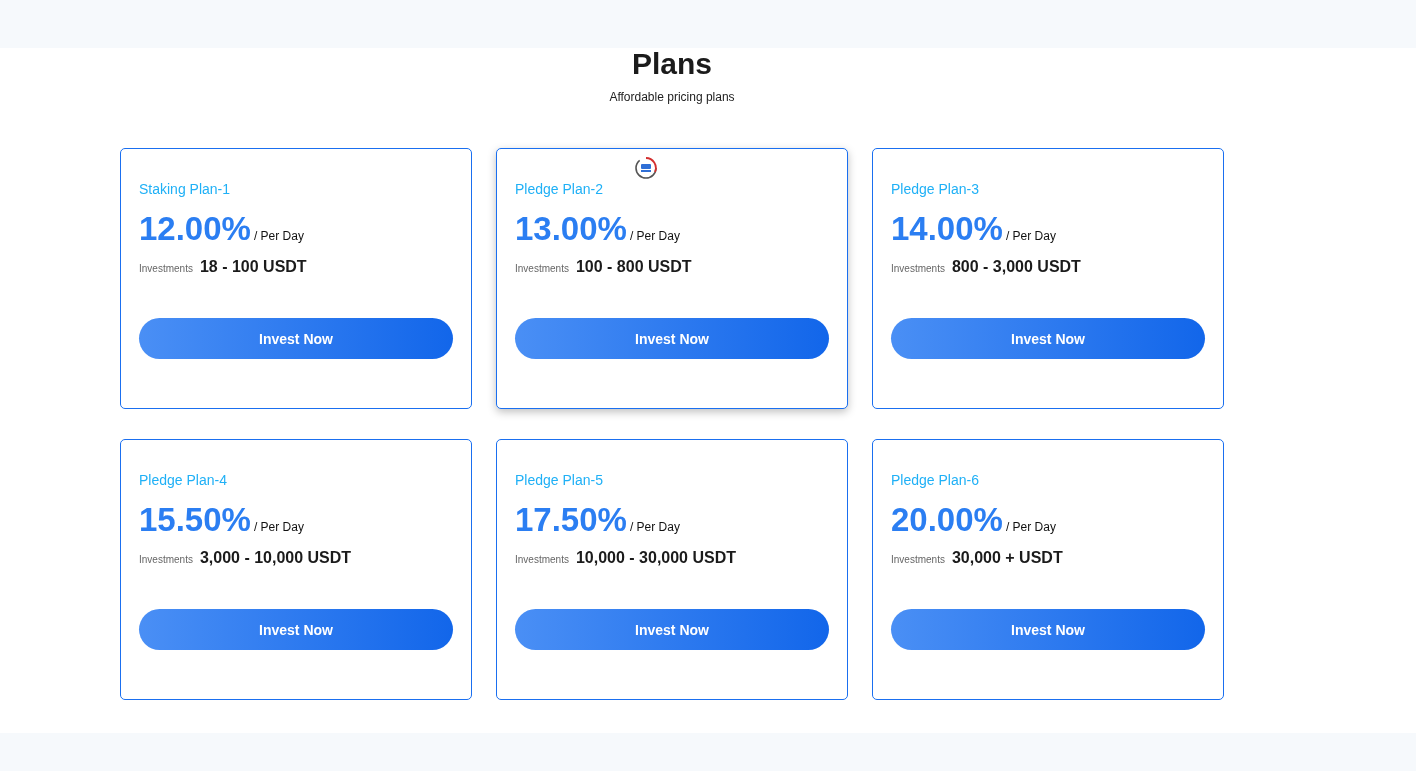 The image size is (1416, 771). Describe the element at coordinates (275, 558) in the screenshot. I see `investment-range: 3,000 - 10,000 USDT` at that location.